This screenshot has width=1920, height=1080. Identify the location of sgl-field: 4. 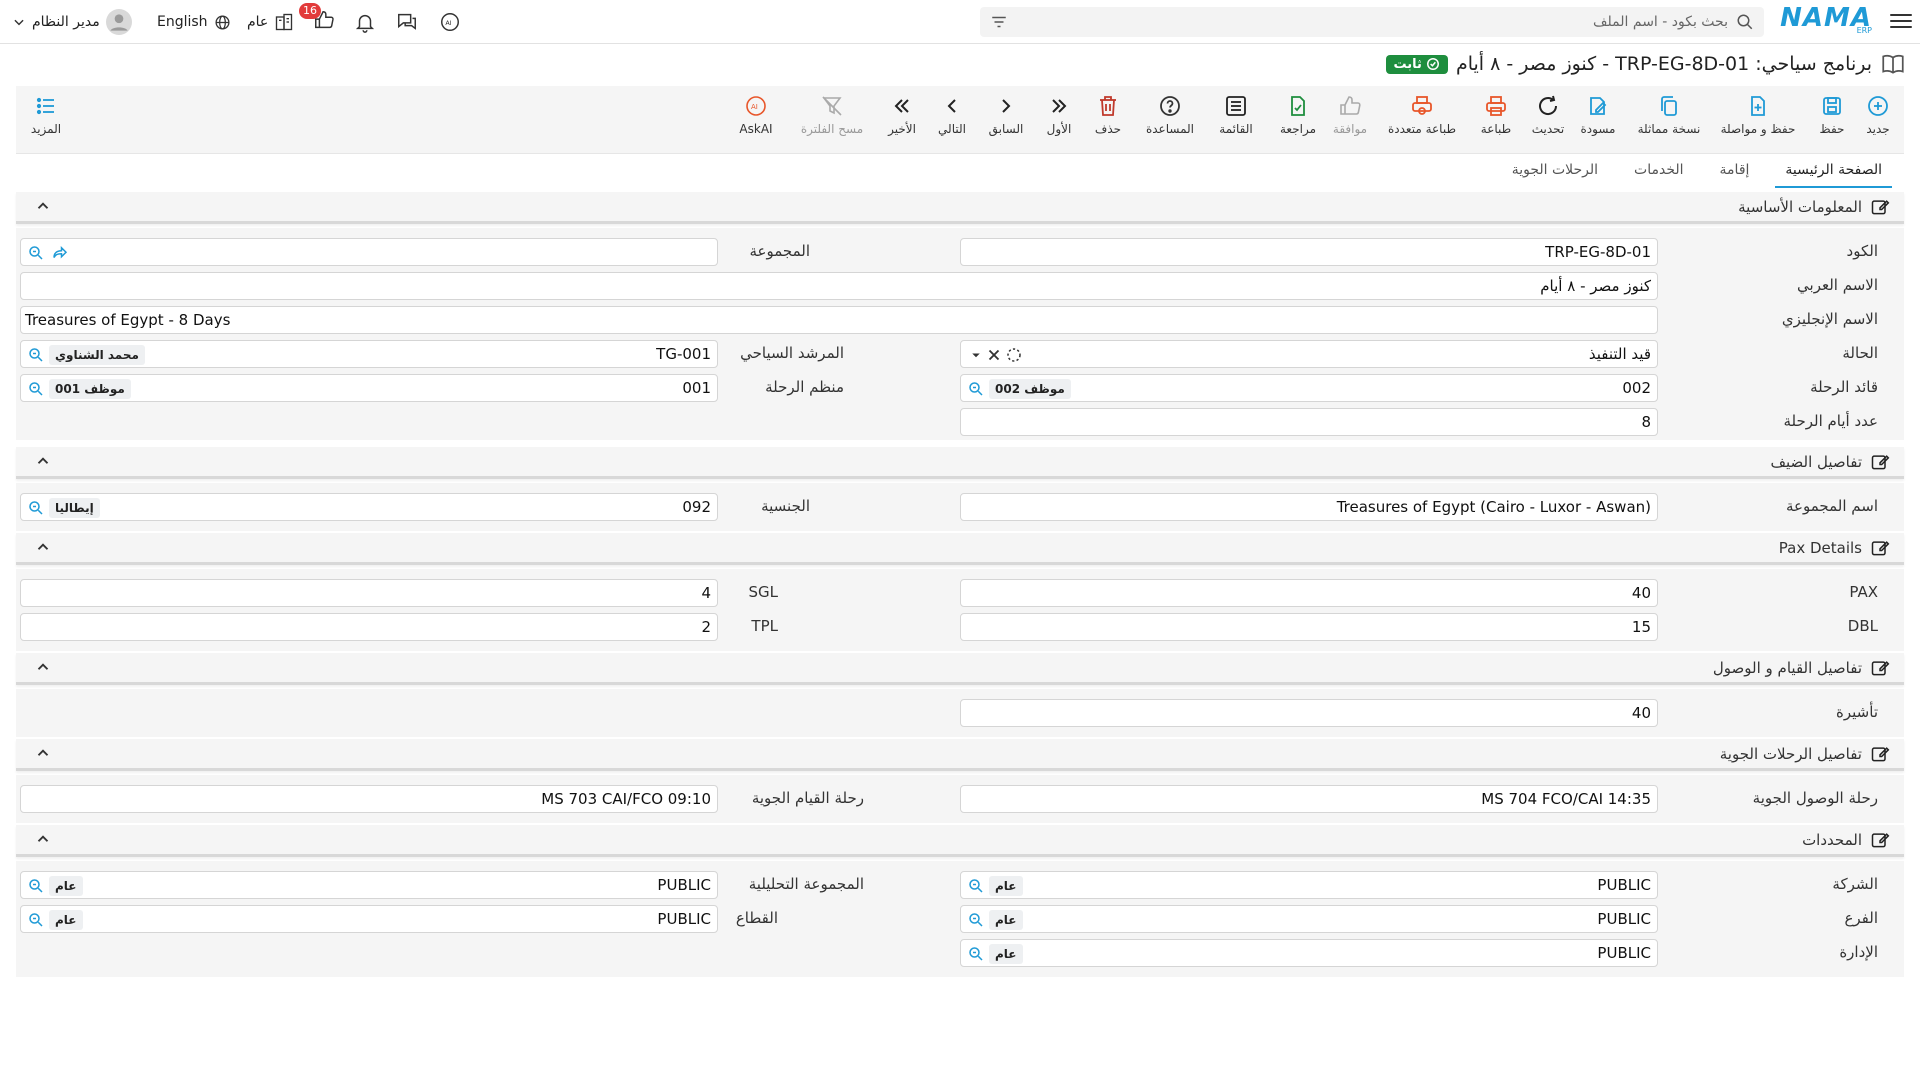
(369, 593).